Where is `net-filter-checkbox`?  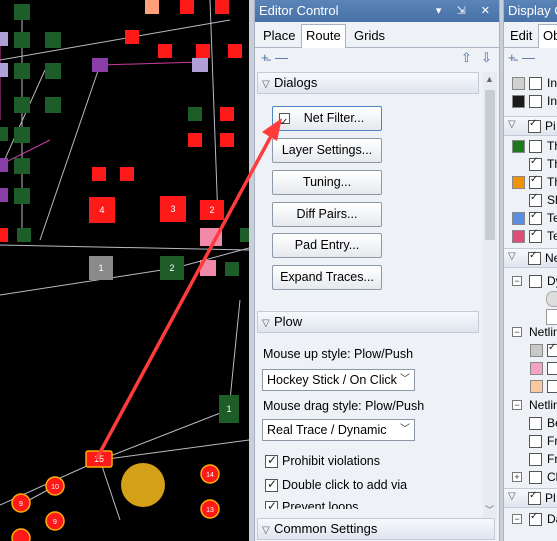
net-filter-checkbox is located at coordinates (284, 122).